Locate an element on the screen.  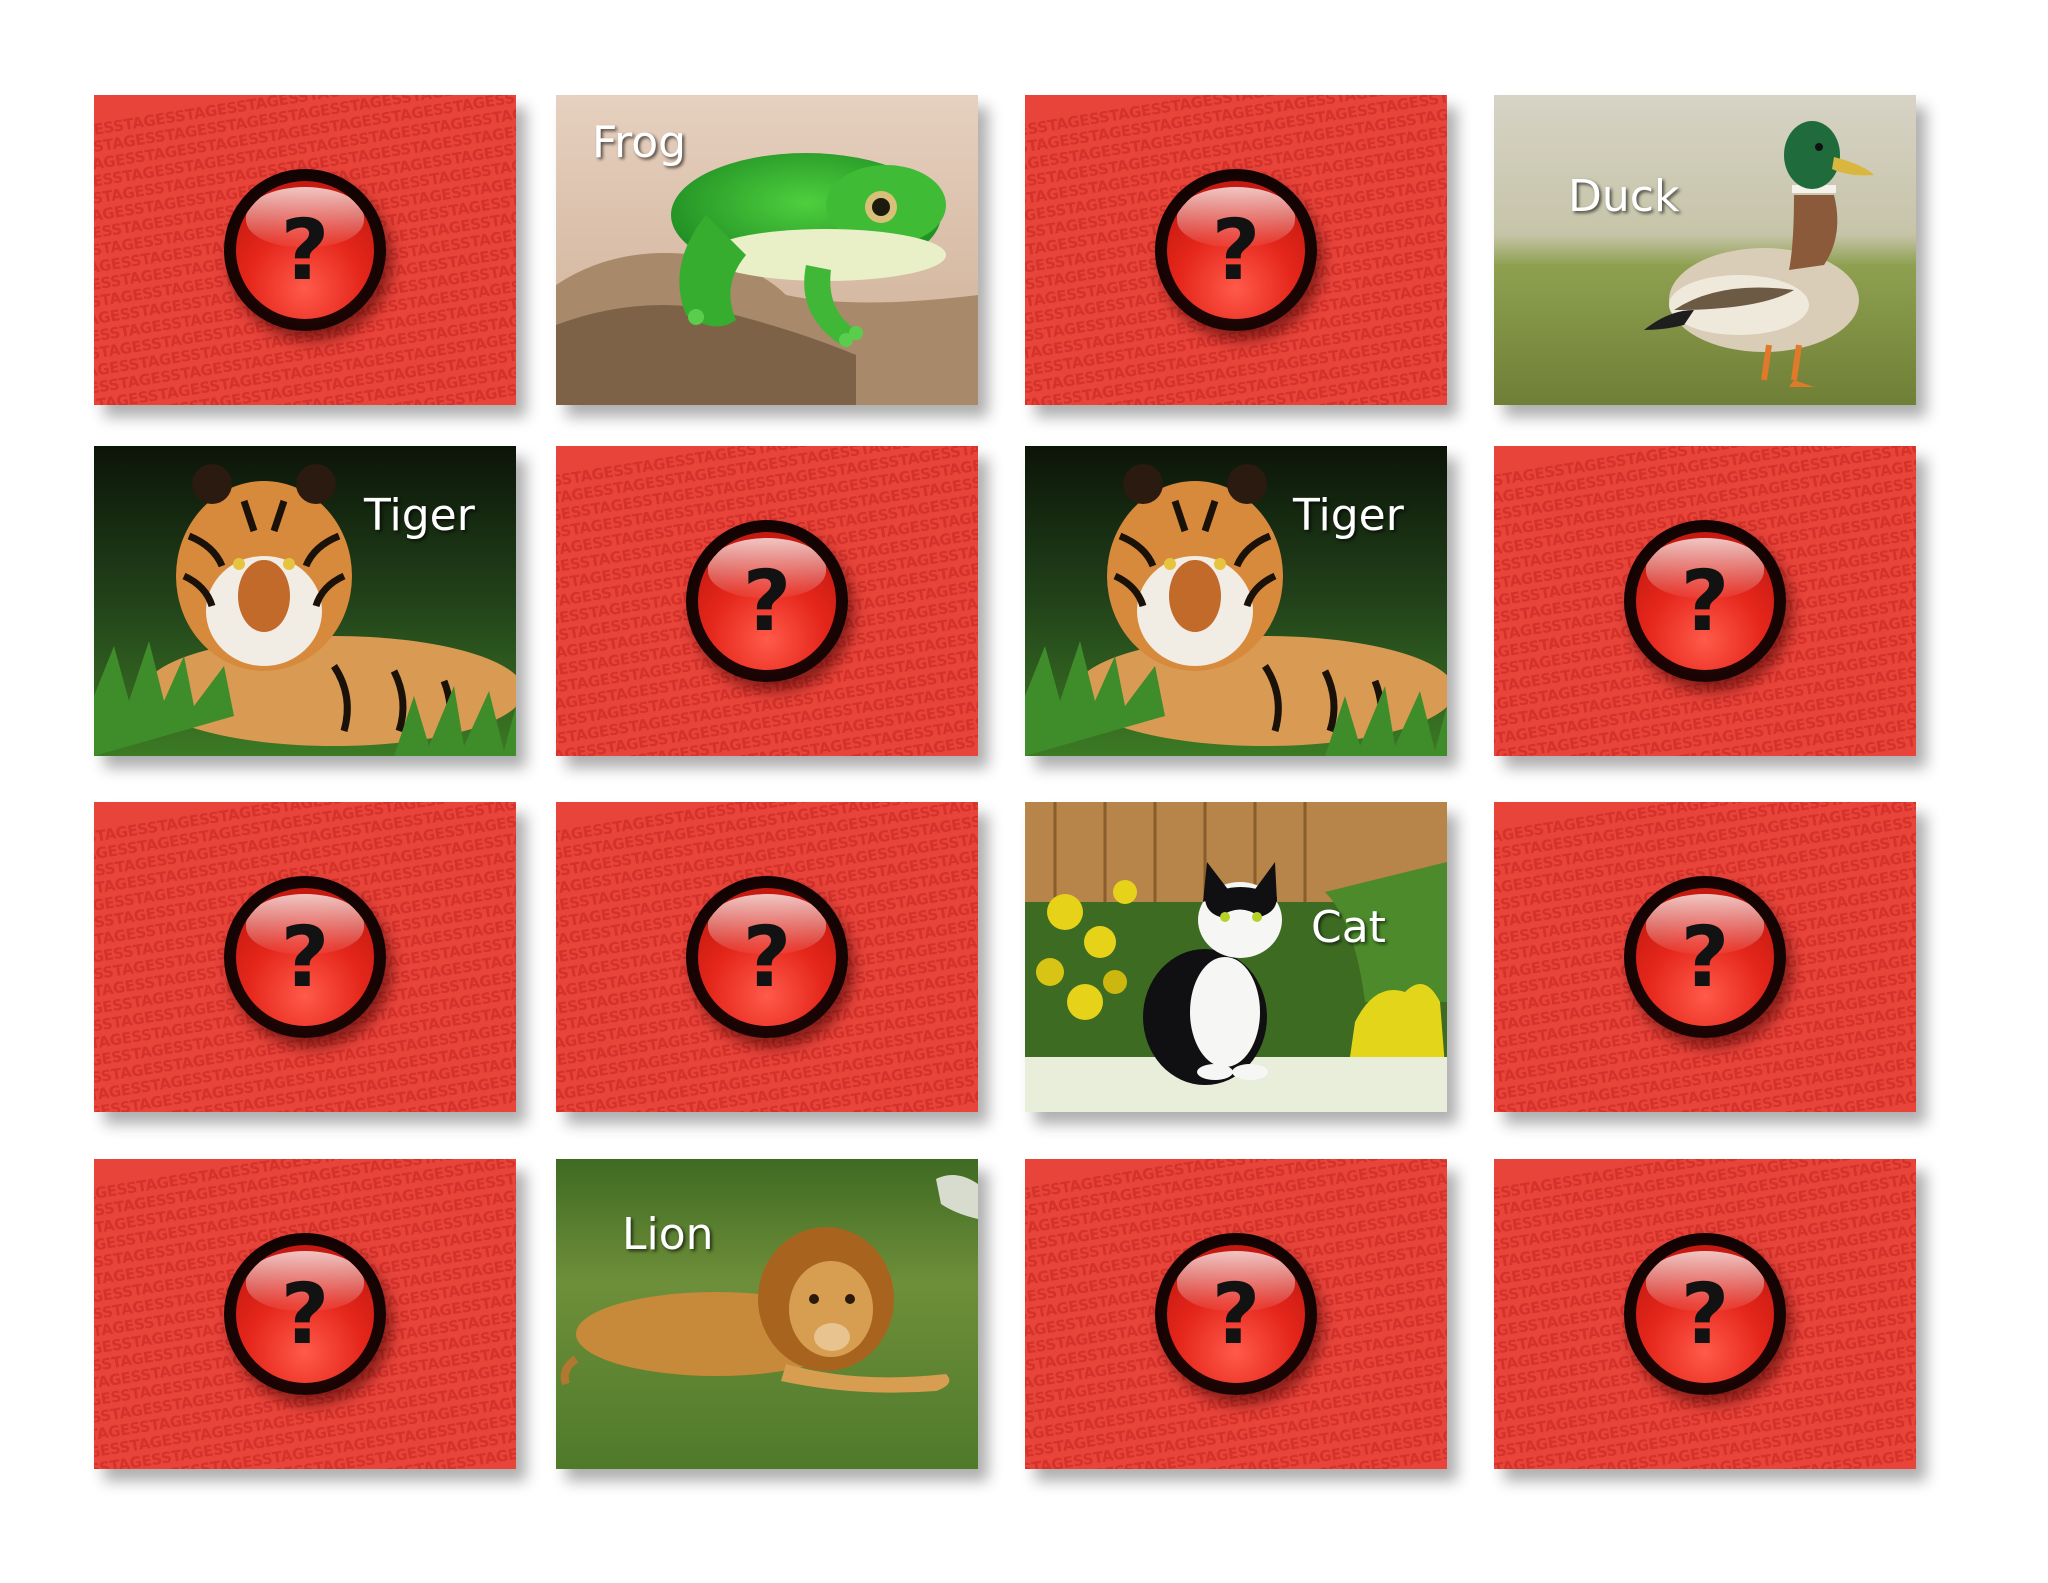
card-lion: Lion is located at coordinates (767, 1314).